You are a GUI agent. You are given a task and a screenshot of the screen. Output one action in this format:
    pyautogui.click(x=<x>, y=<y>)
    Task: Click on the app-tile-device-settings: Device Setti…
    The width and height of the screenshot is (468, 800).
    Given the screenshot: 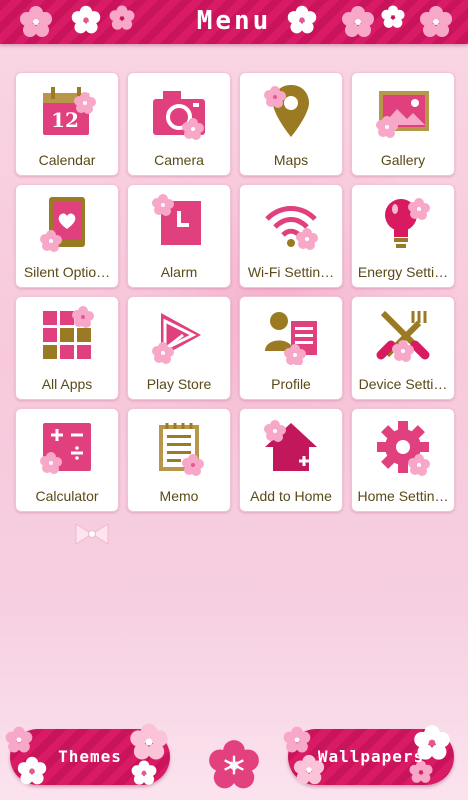 What is the action you would take?
    pyautogui.click(x=403, y=348)
    